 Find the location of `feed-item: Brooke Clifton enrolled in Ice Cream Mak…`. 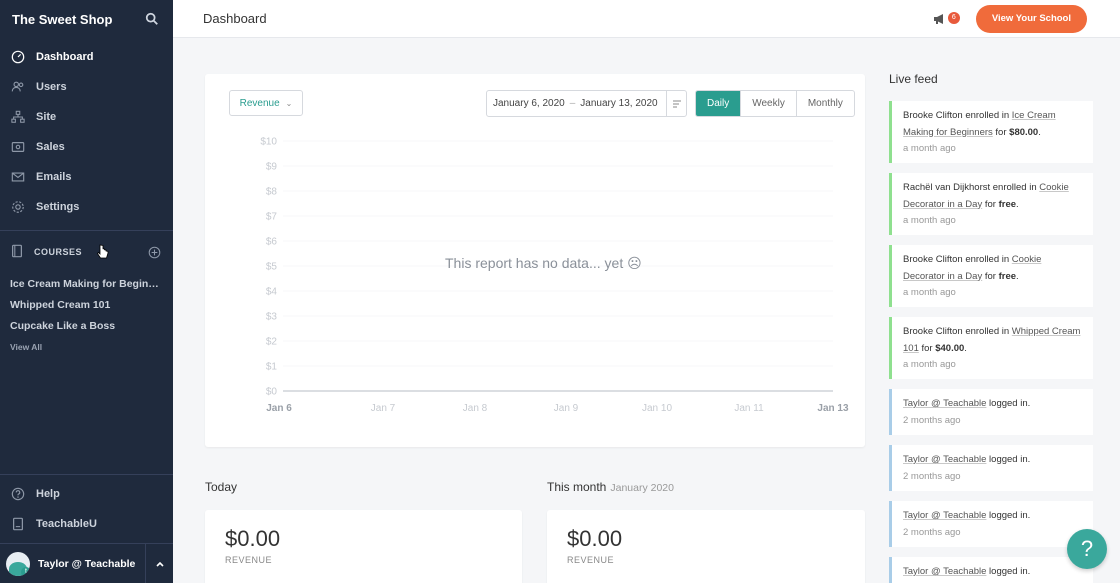

feed-item: Brooke Clifton enrolled in Ice Cream Mak… is located at coordinates (991, 132).